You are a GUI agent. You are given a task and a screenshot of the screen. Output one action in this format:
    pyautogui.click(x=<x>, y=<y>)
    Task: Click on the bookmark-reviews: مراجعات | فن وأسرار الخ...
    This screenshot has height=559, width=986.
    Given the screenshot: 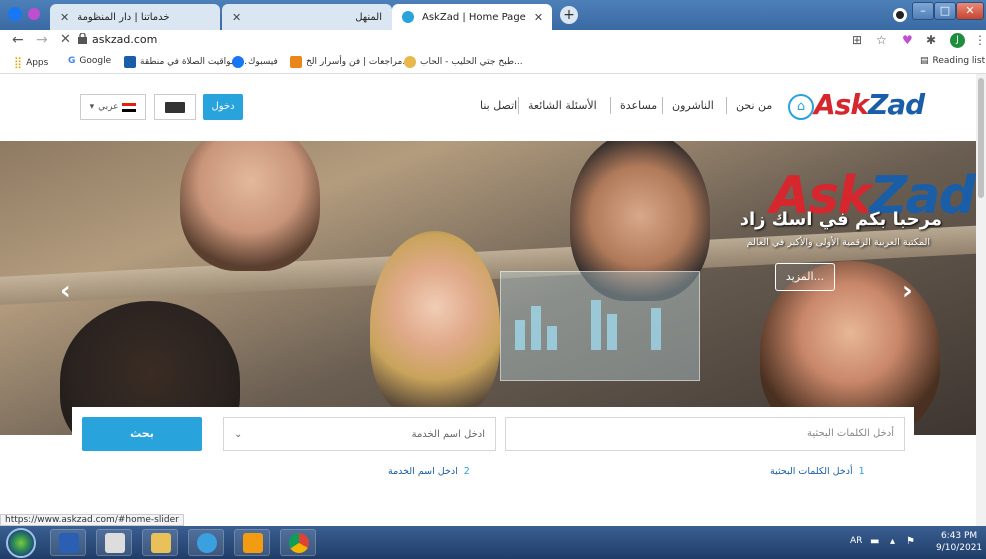 What is the action you would take?
    pyautogui.click(x=350, y=62)
    